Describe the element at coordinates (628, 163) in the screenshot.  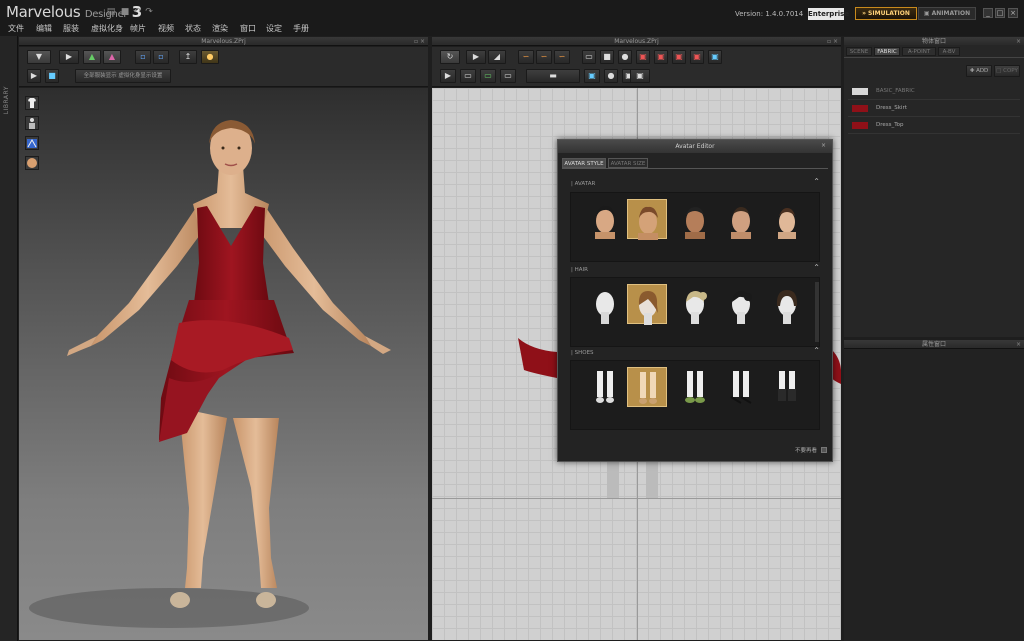
I see `tab-avatar-size: AVATAR SIZE` at that location.